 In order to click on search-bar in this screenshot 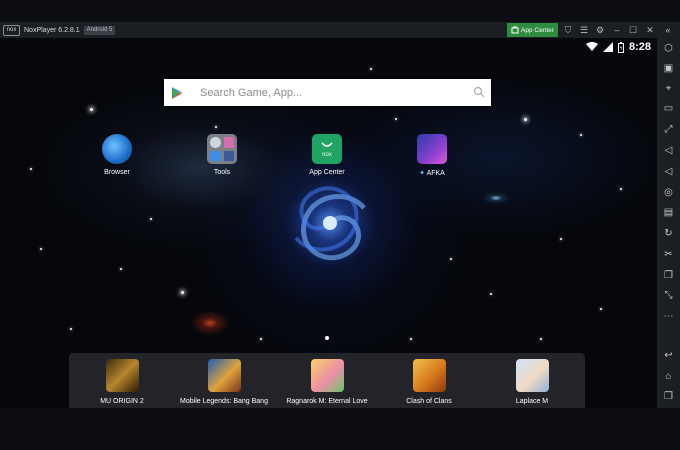, I will do `click(327, 92)`.